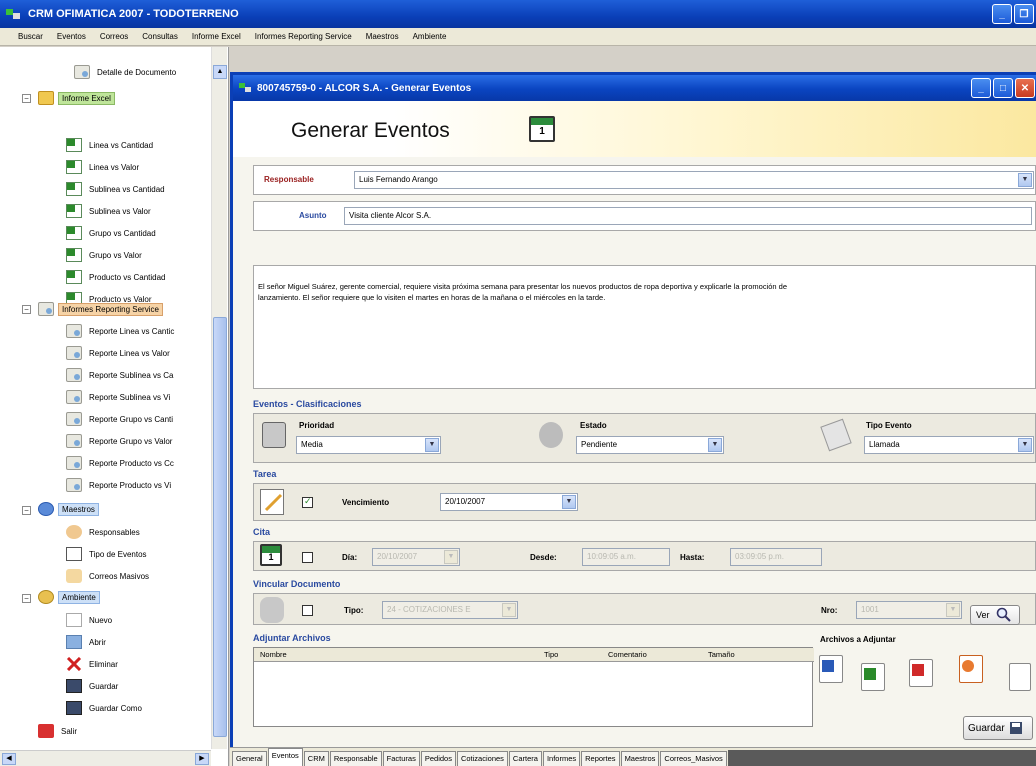 The height and width of the screenshot is (766, 1036). What do you see at coordinates (316, 758) in the screenshot?
I see `tab-crm: CRM` at bounding box center [316, 758].